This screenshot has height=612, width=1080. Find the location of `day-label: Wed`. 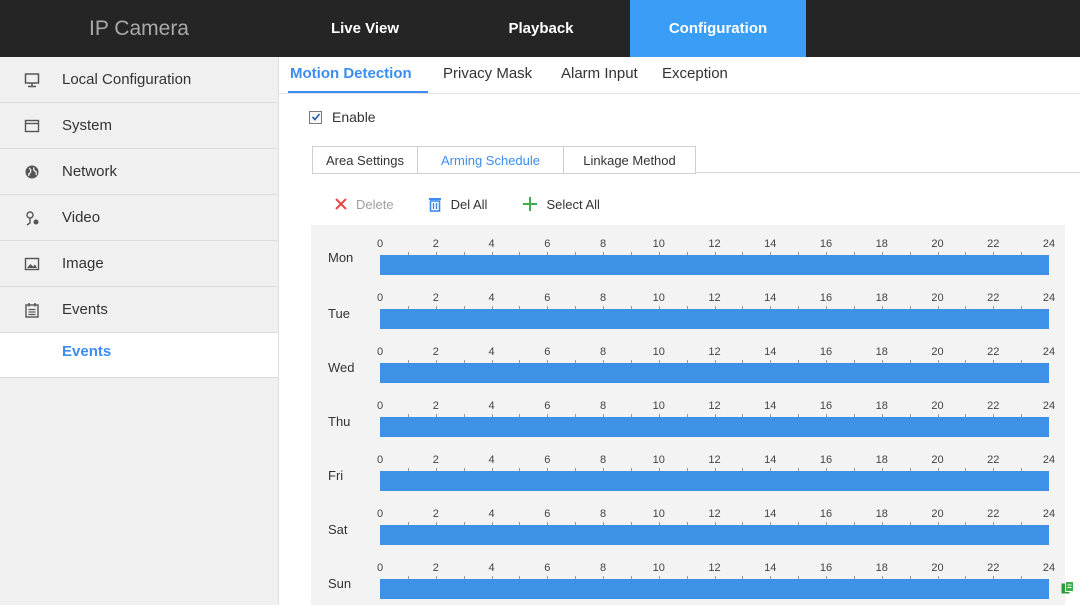

day-label: Wed is located at coordinates (341, 367).